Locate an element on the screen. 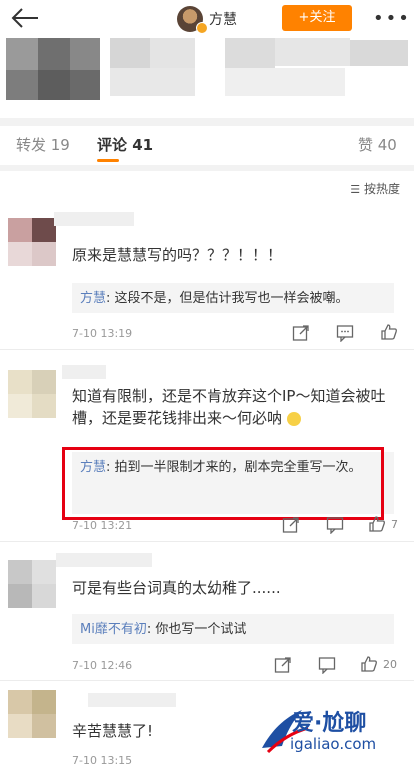 This screenshot has width=414, height=768. comment-text: 原来是慧慧写的吗？？？！！！ is located at coordinates (177, 255).